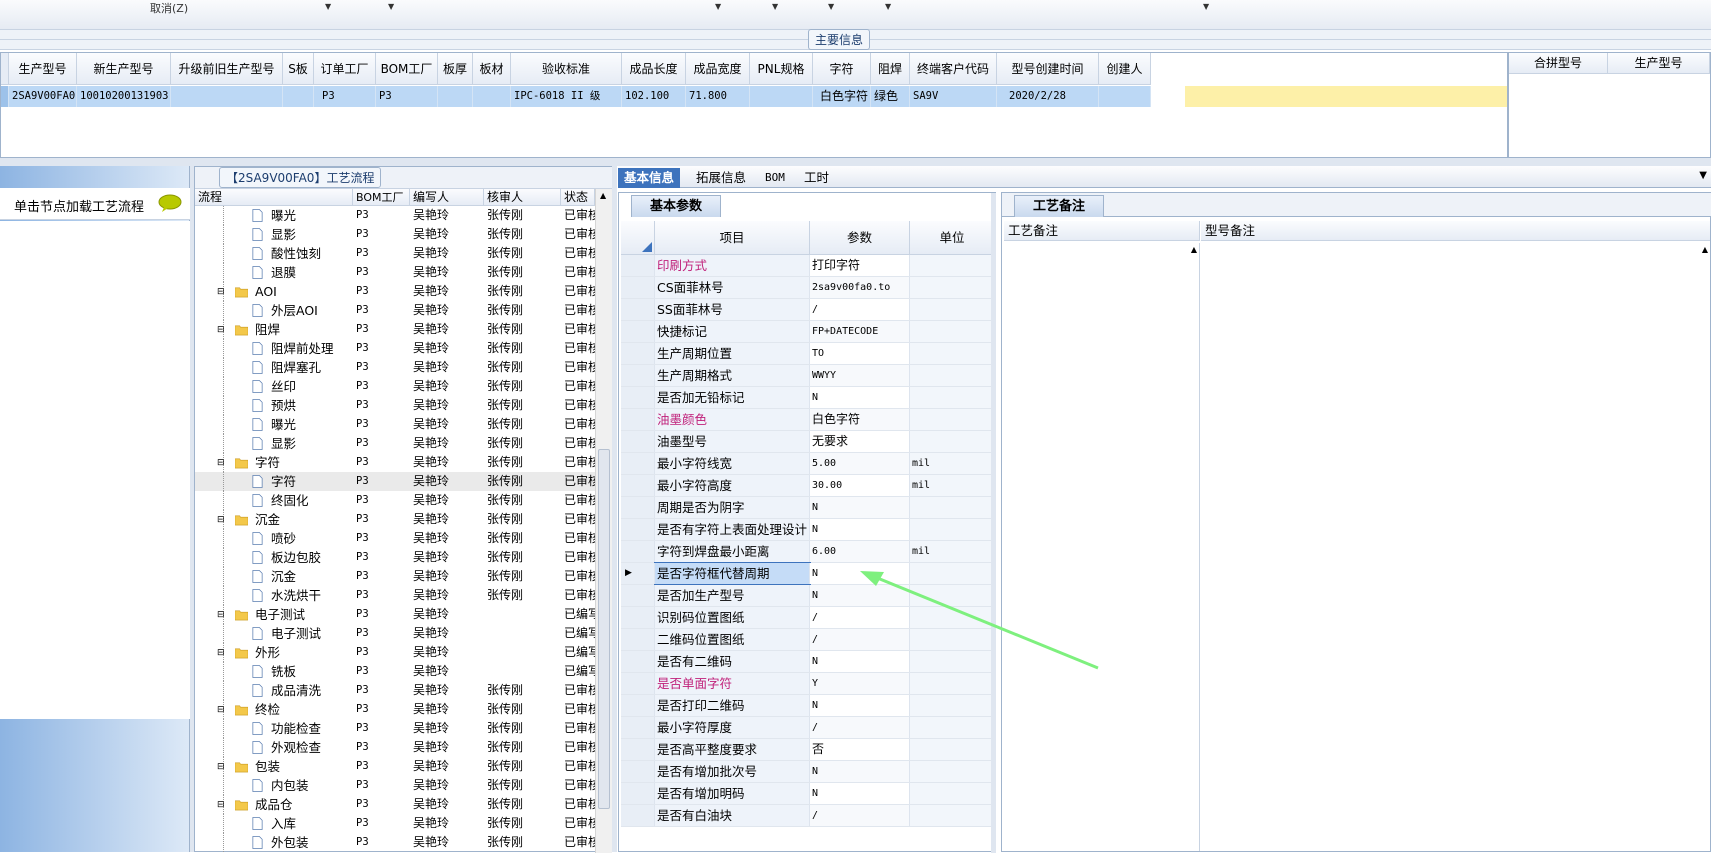 The width and height of the screenshot is (1711, 853). What do you see at coordinates (298, 69) in the screenshot?
I see `column-header: S板` at bounding box center [298, 69].